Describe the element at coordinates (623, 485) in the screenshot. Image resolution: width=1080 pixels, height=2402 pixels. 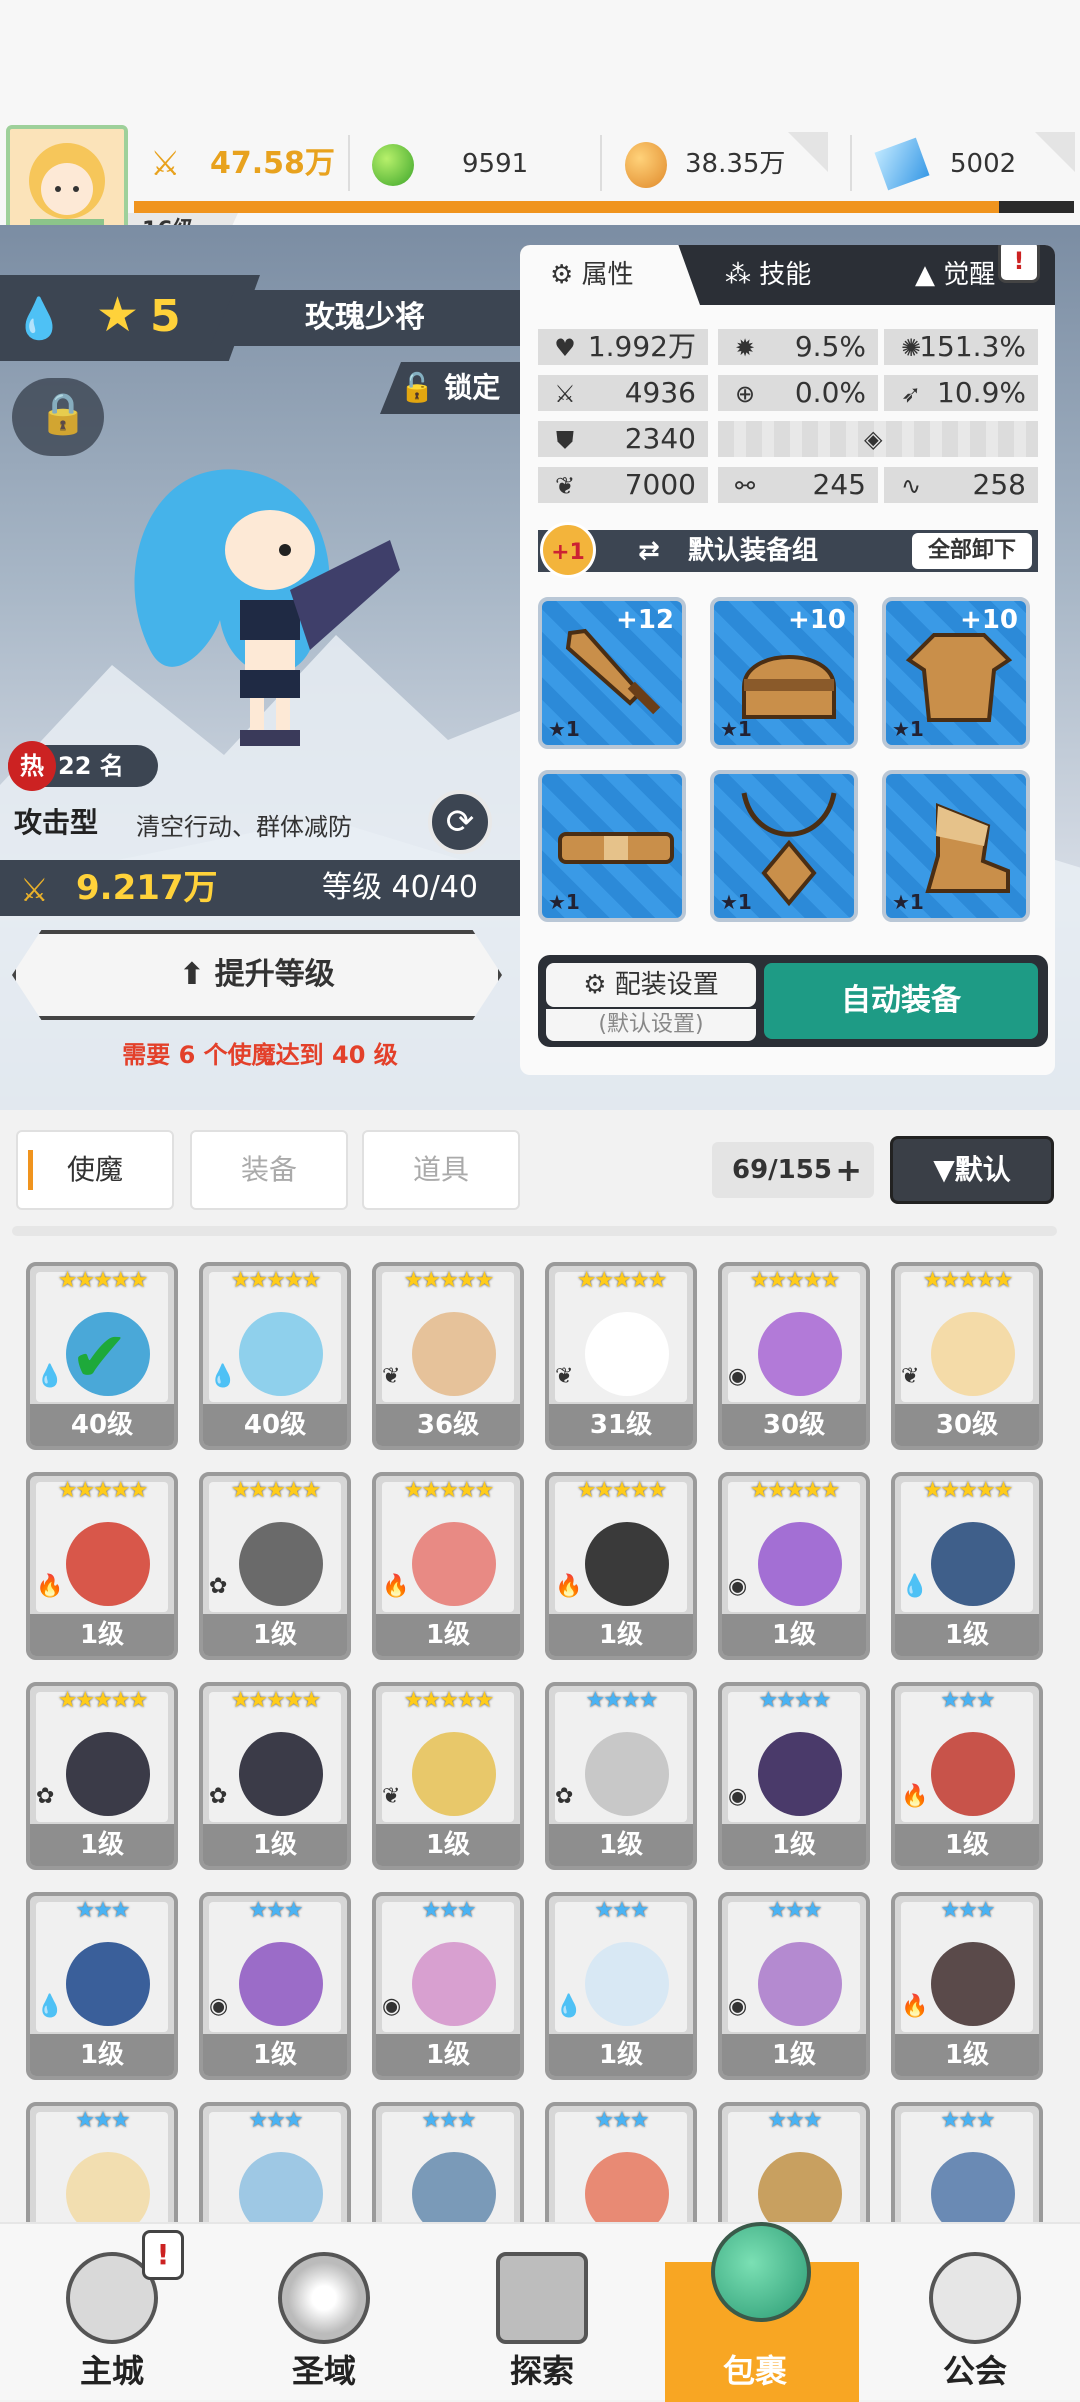
I see `stat-magic: ❦ 7000` at that location.